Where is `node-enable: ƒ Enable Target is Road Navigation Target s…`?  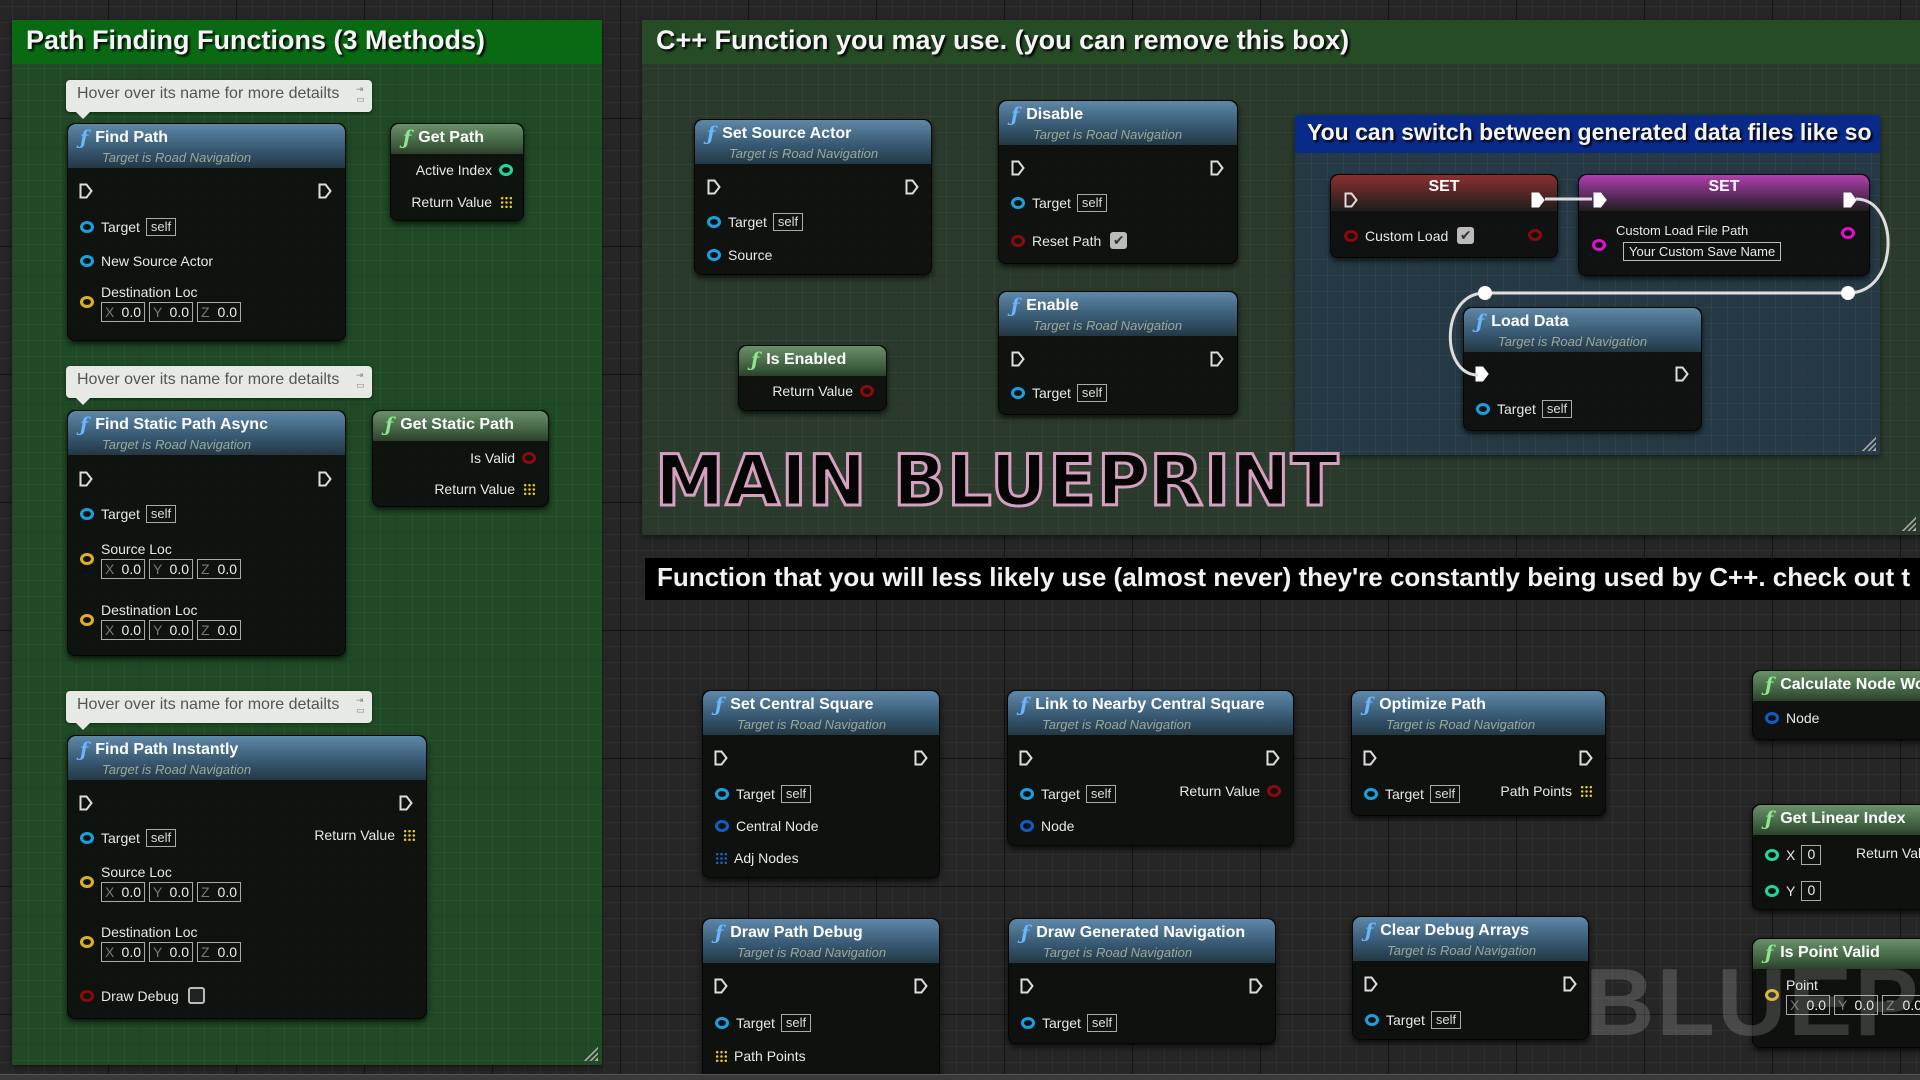
node-enable: ƒ Enable Target is Road Navigation Target s… is located at coordinates (1118, 353).